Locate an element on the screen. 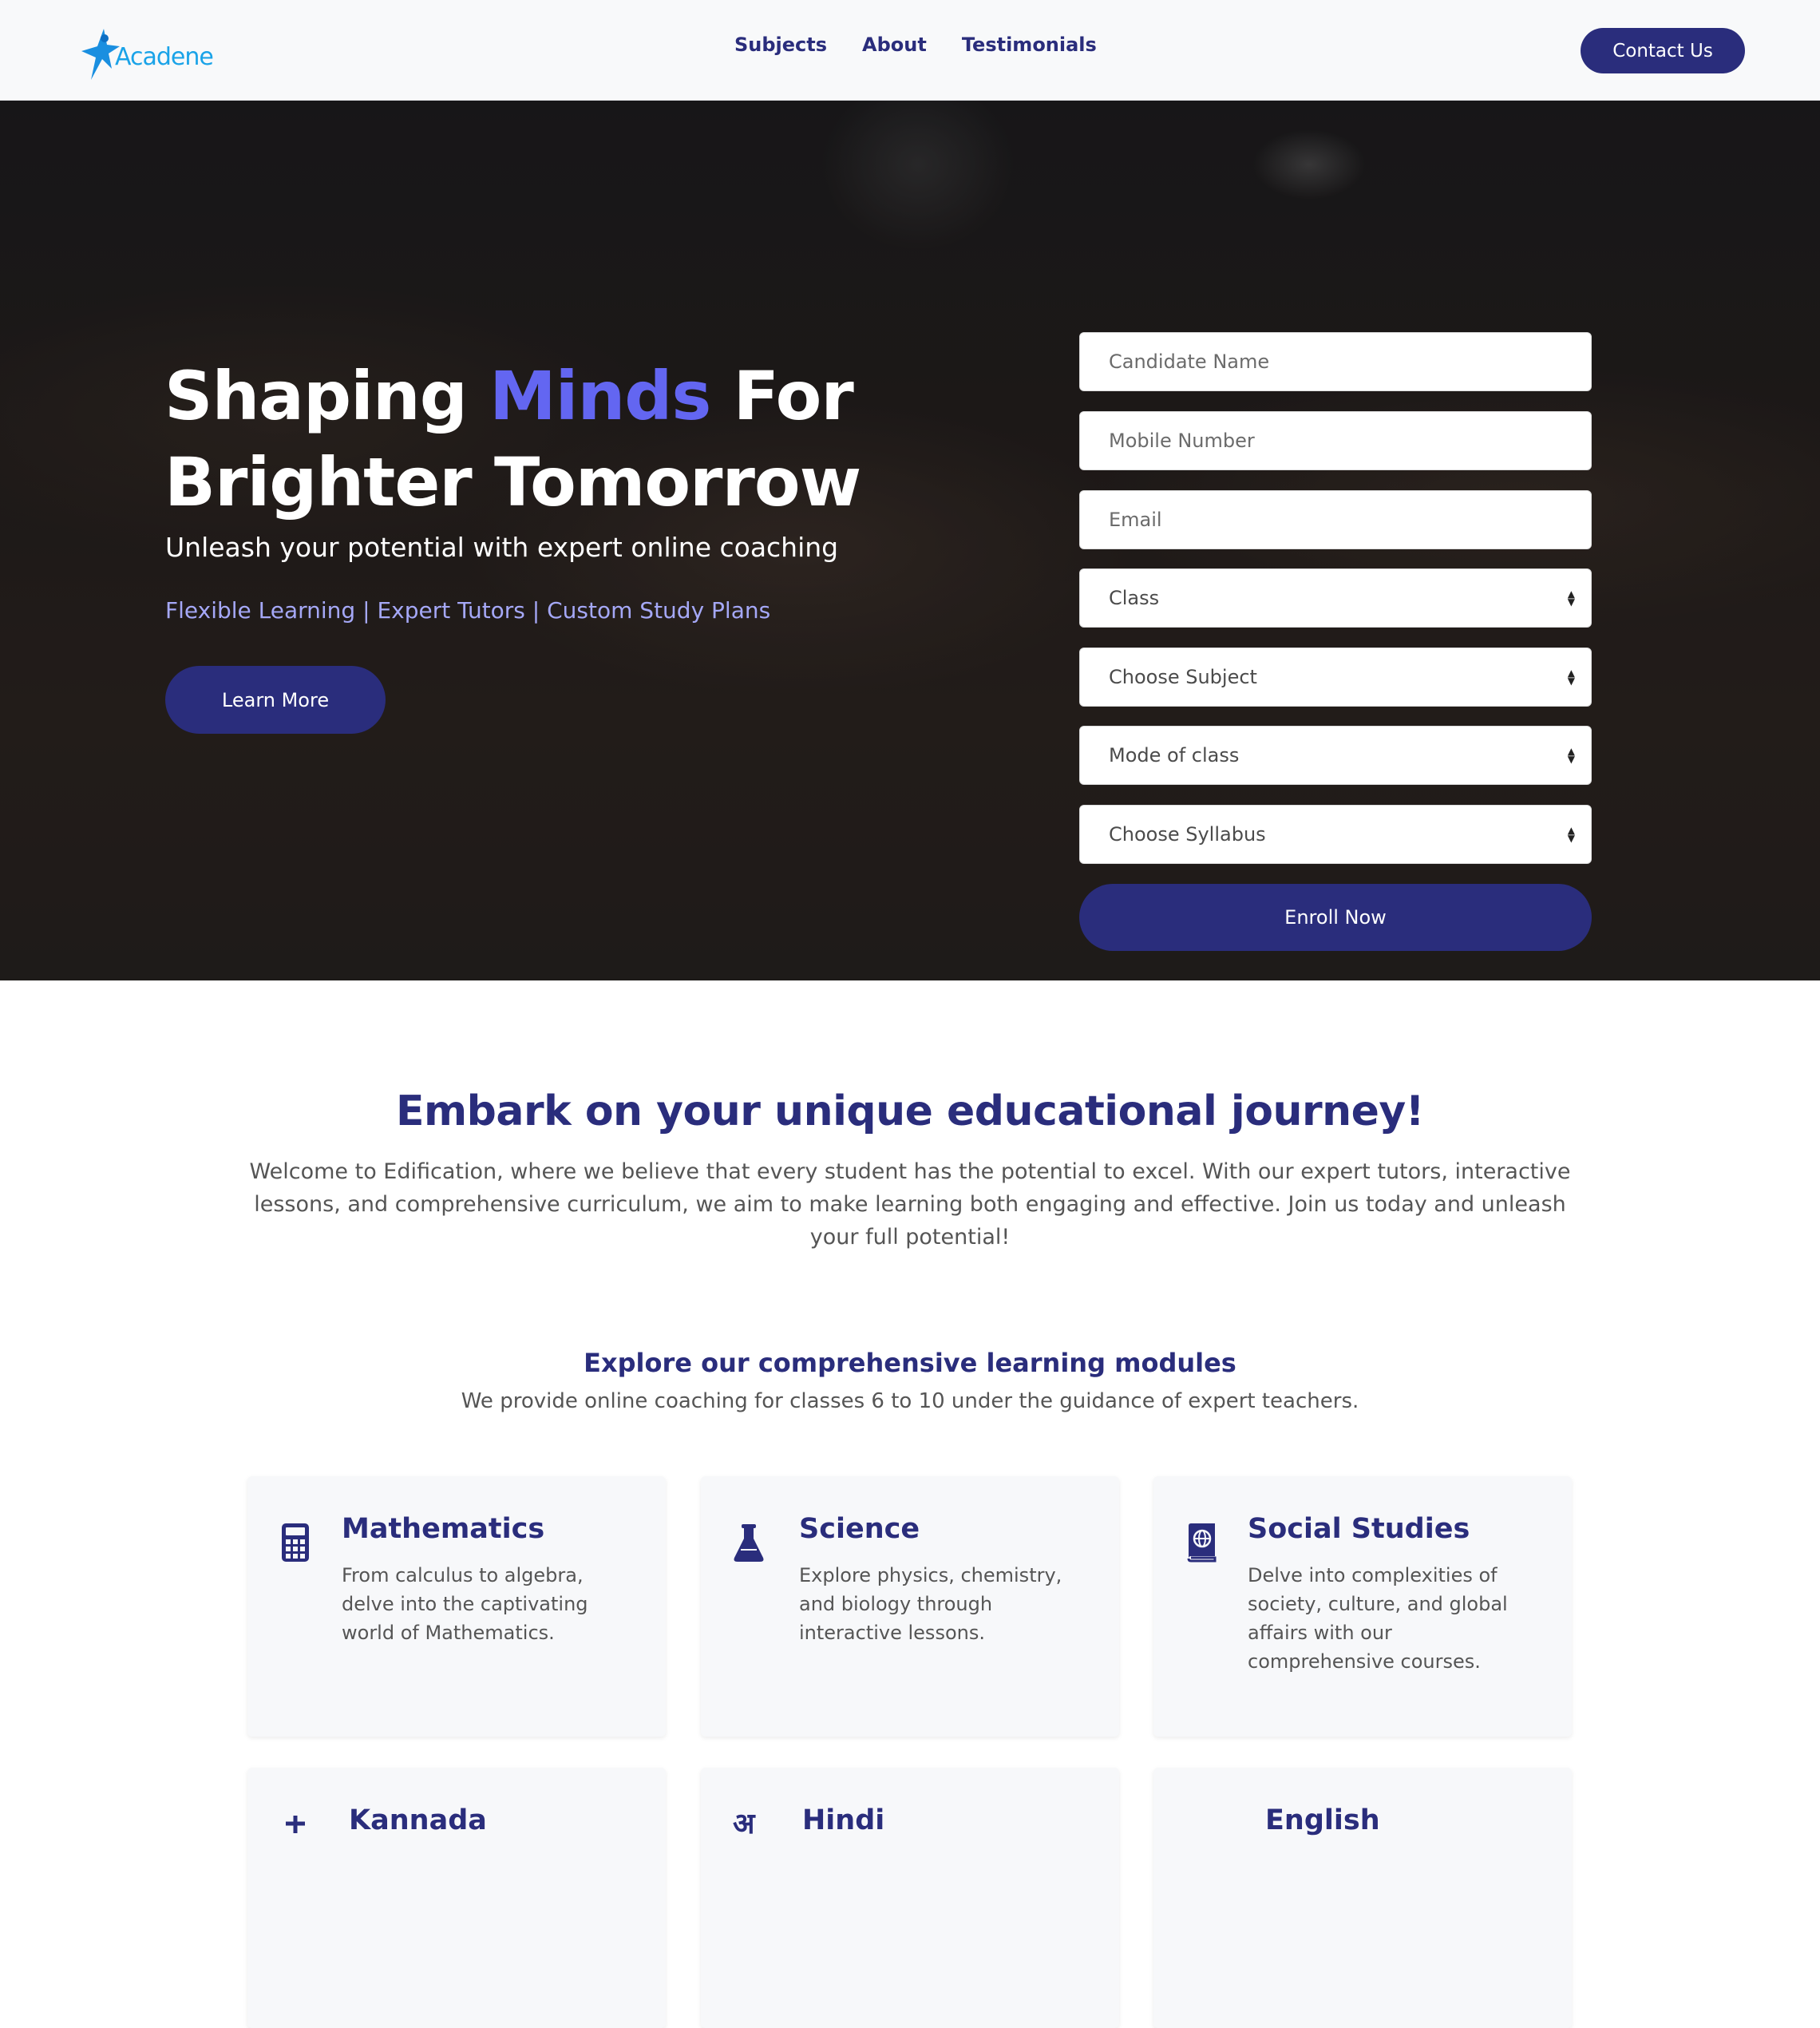 The height and width of the screenshot is (2028, 1820). calculator-icon is located at coordinates (295, 1542).